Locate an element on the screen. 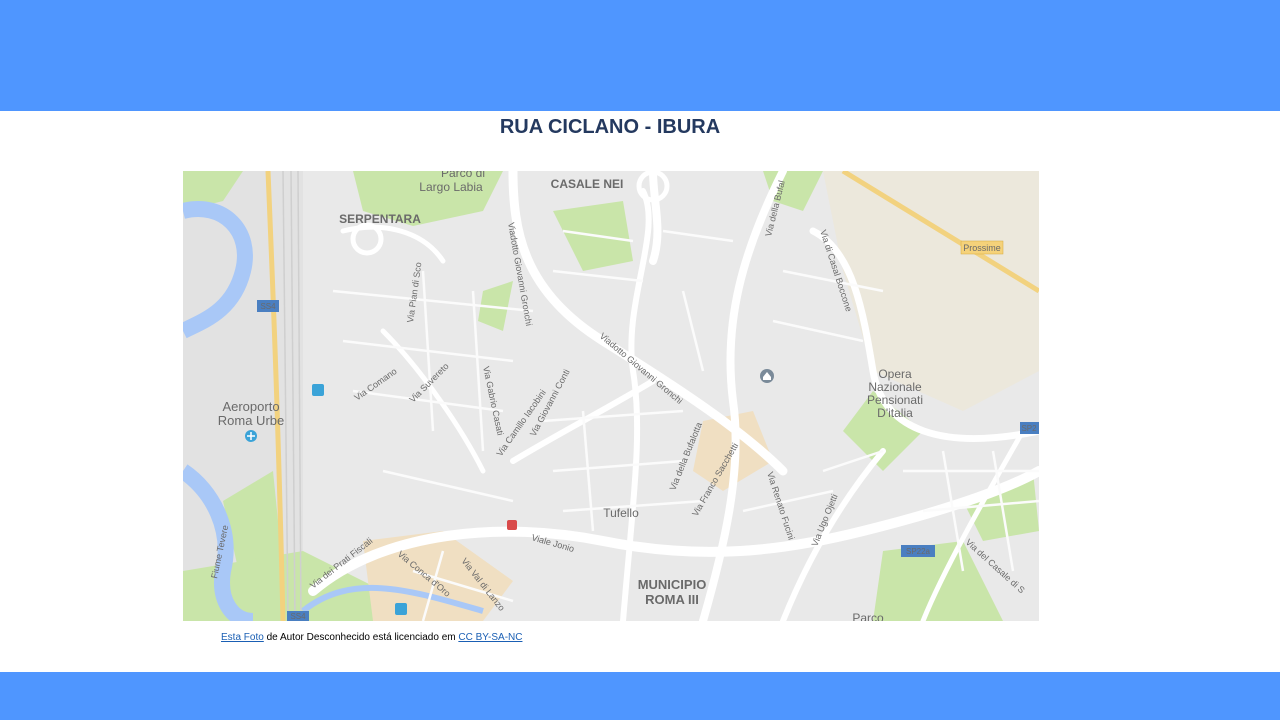  map-label-aeroporto-1: Aeroporto is located at coordinates (250, 406).